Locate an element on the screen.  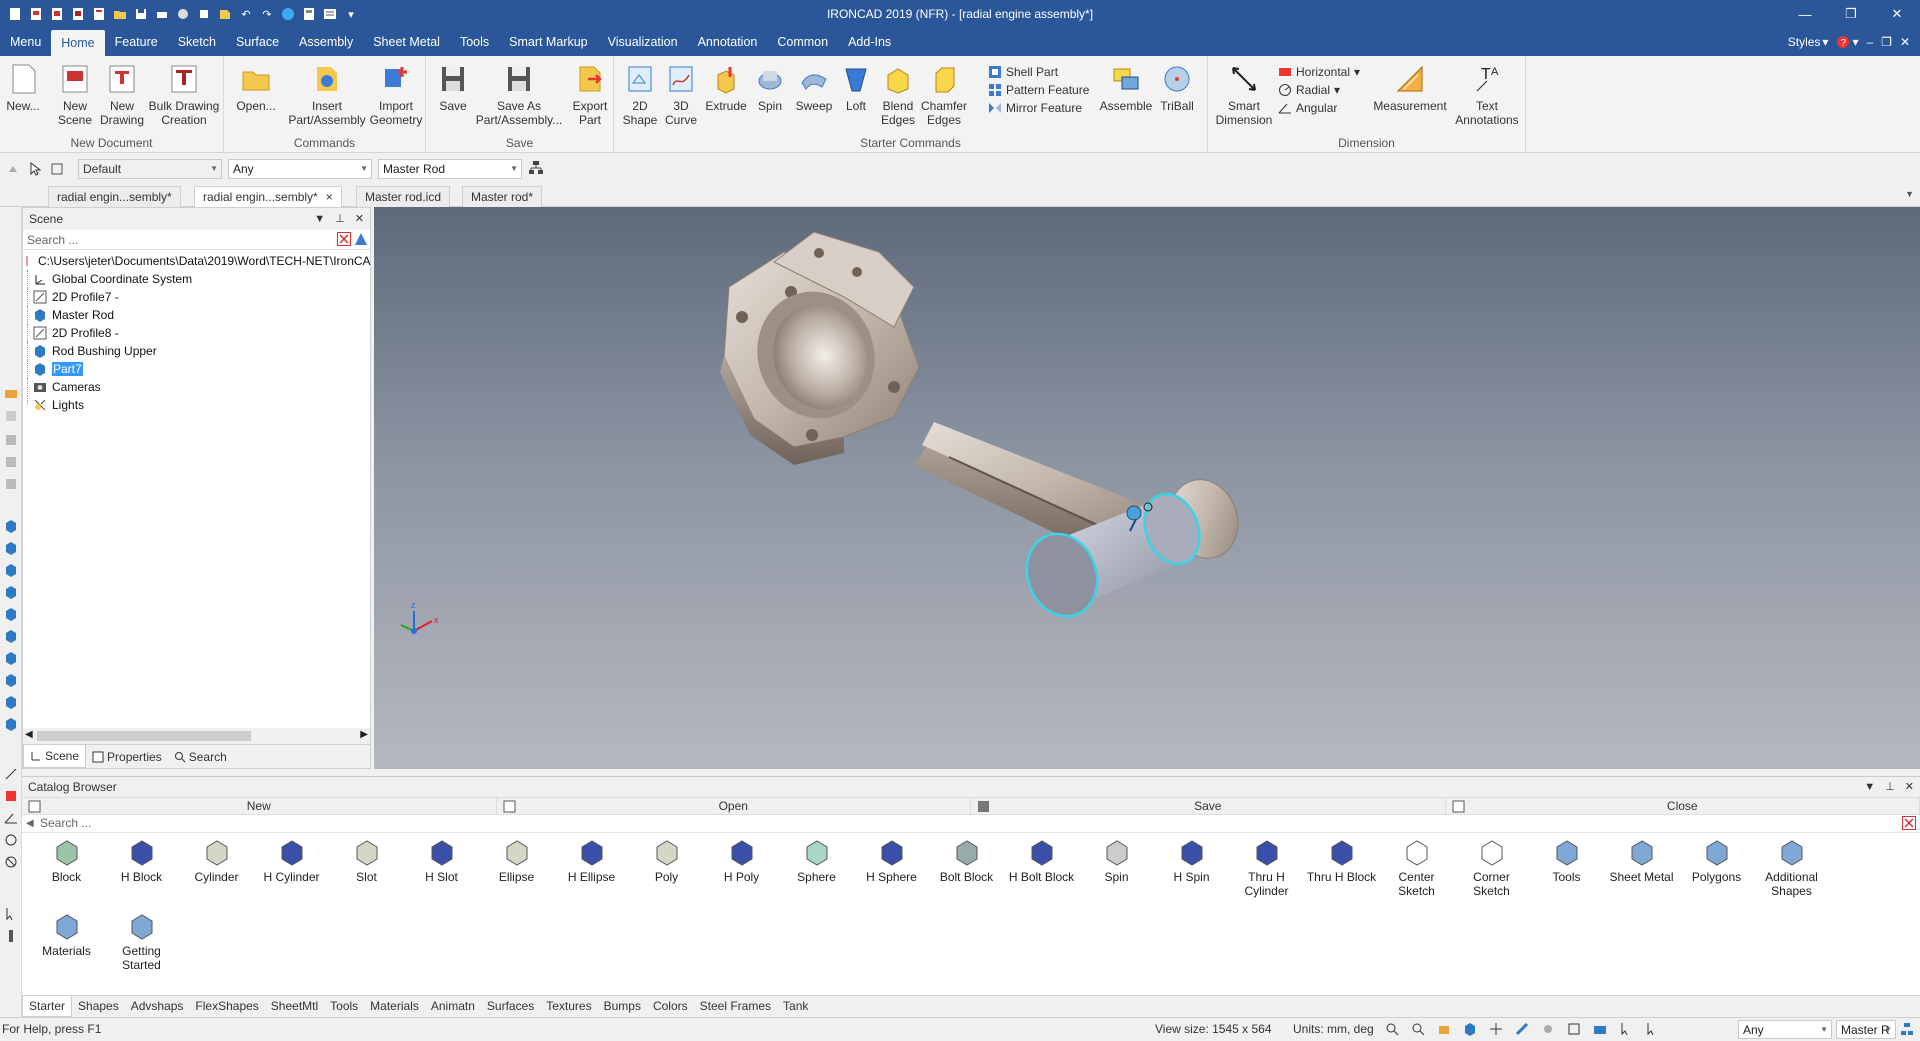
tree-item: 2D Profile7 - is located at coordinates (196, 297).